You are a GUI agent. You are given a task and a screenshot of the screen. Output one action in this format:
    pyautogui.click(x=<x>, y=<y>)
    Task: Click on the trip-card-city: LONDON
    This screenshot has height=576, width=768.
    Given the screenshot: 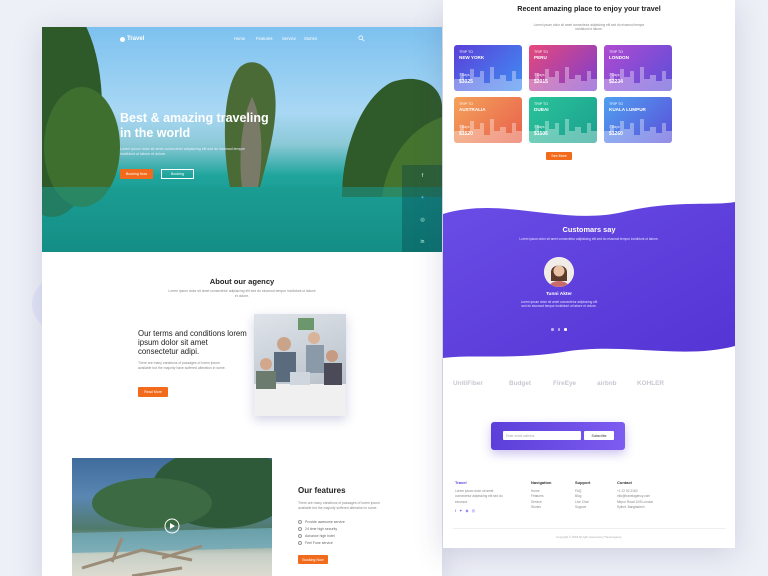 What is the action you would take?
    pyautogui.click(x=619, y=57)
    